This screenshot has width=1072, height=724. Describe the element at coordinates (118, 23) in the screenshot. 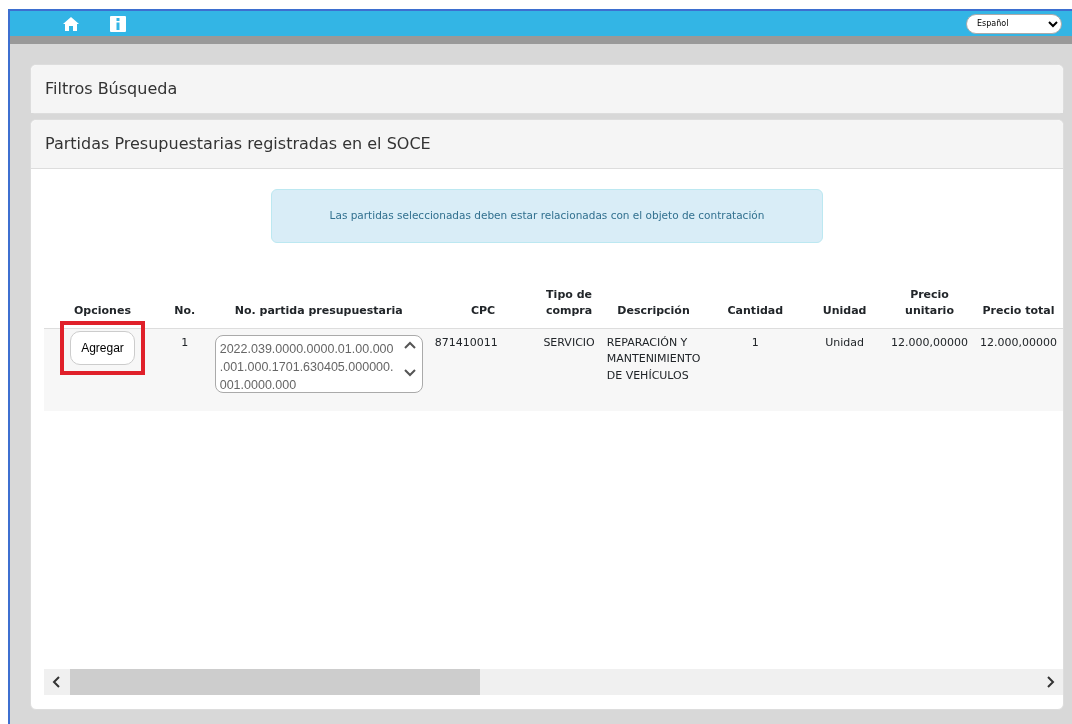

I see `info-icon` at that location.